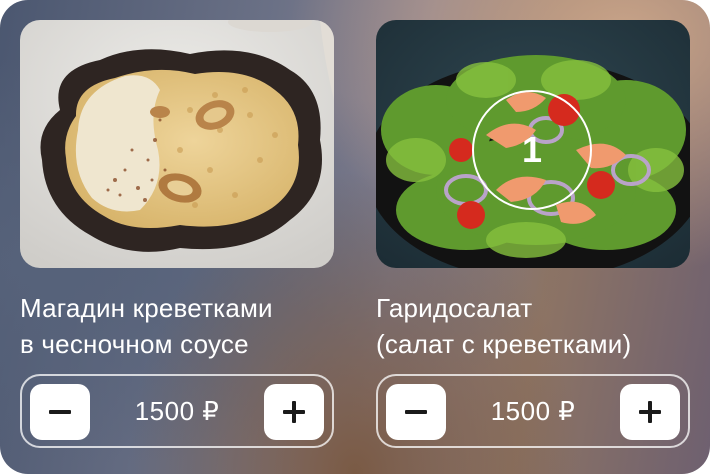 This screenshot has height=474, width=710. Describe the element at coordinates (454, 308) in the screenshot. I see `dish-title-line-1: Гаридосалат` at that location.